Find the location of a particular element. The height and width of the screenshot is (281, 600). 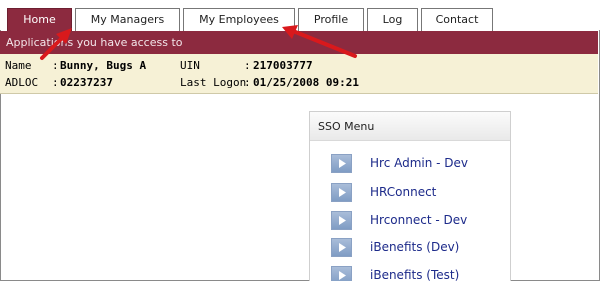

applications-banner: Applications you have access to is located at coordinates (299, 42).